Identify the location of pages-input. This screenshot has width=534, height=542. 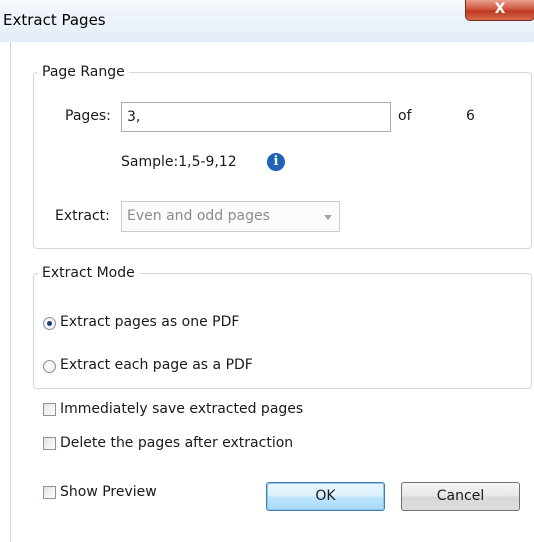
(256, 117).